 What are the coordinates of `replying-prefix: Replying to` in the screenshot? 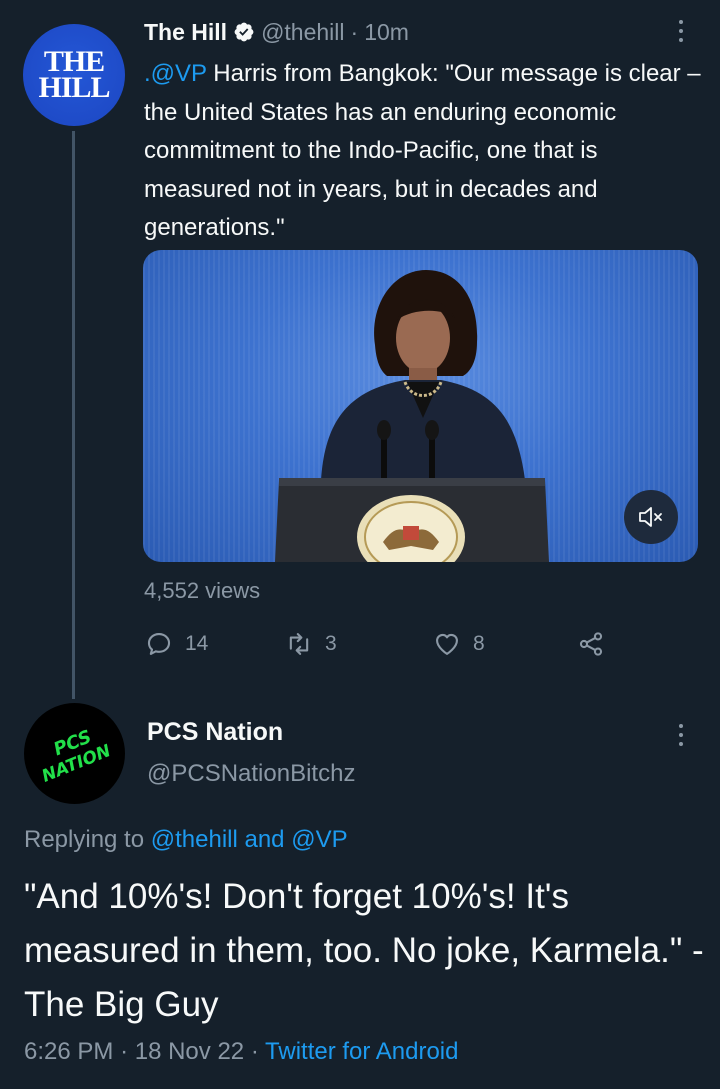 It's located at (87, 839).